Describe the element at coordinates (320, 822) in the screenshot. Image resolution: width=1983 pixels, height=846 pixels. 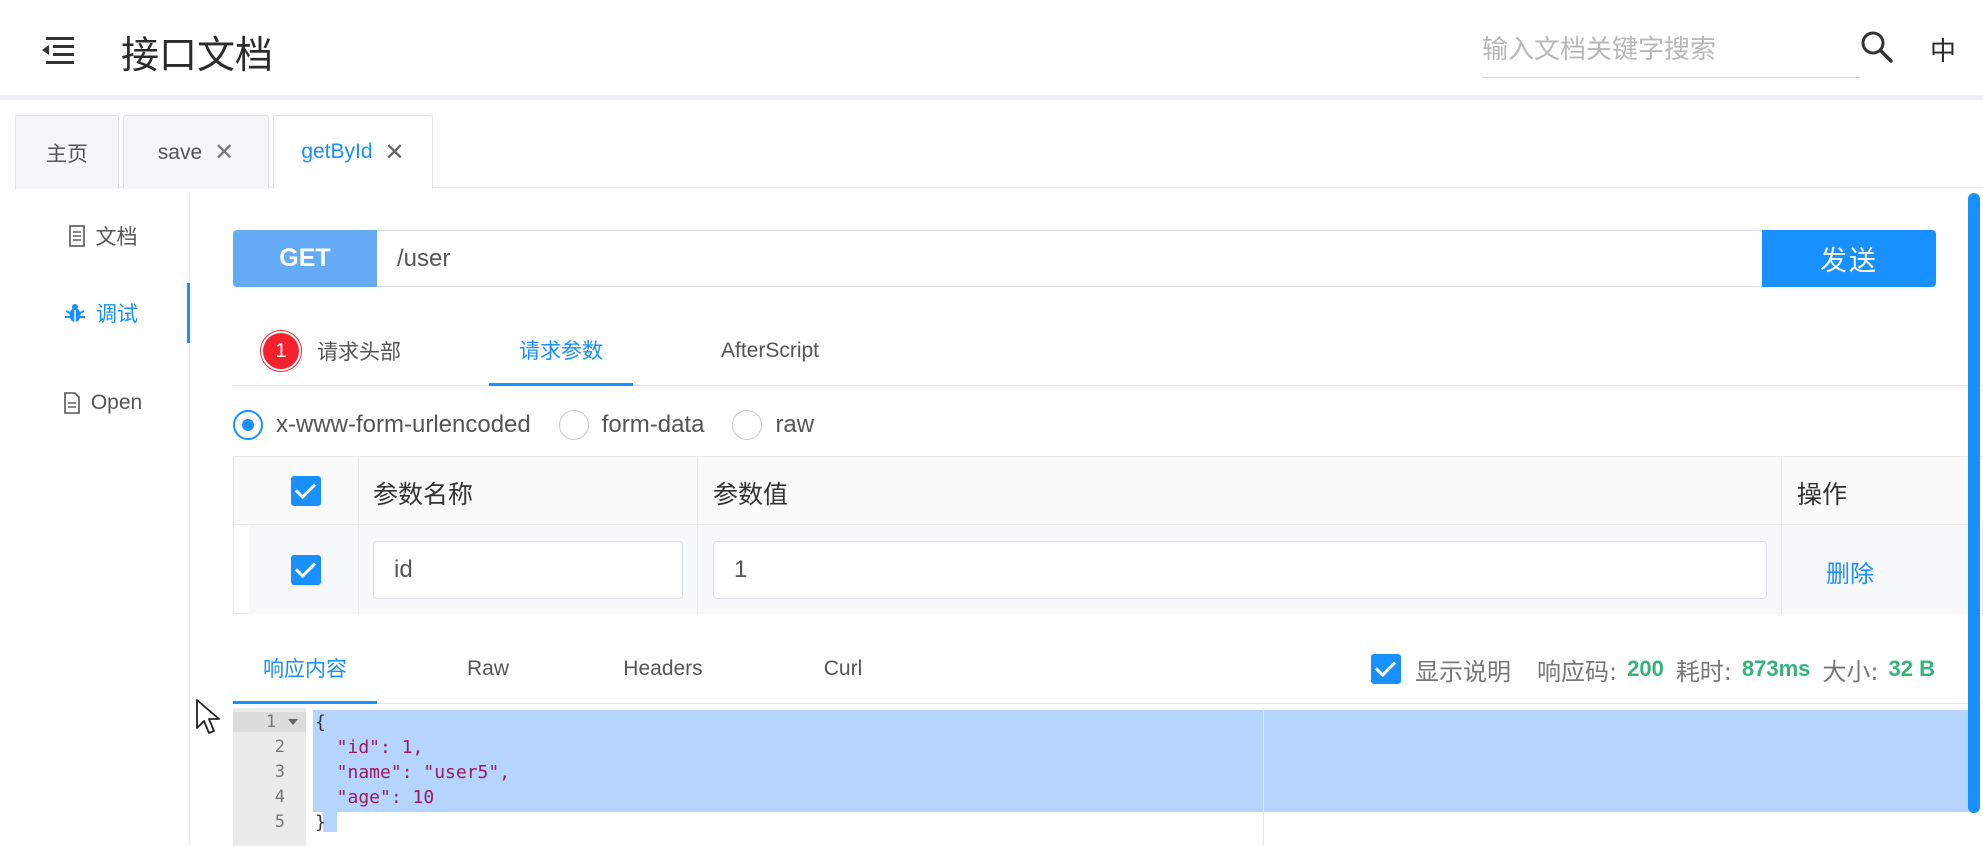
I see `code-line: }` at that location.